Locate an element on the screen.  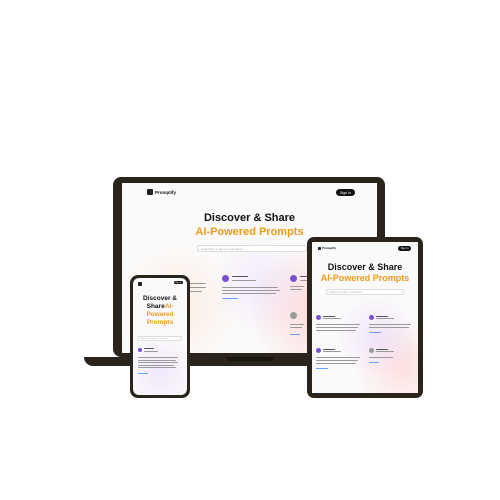
hero-title-line2: AI-Powered Prompts is located at coordinates (365, 278).